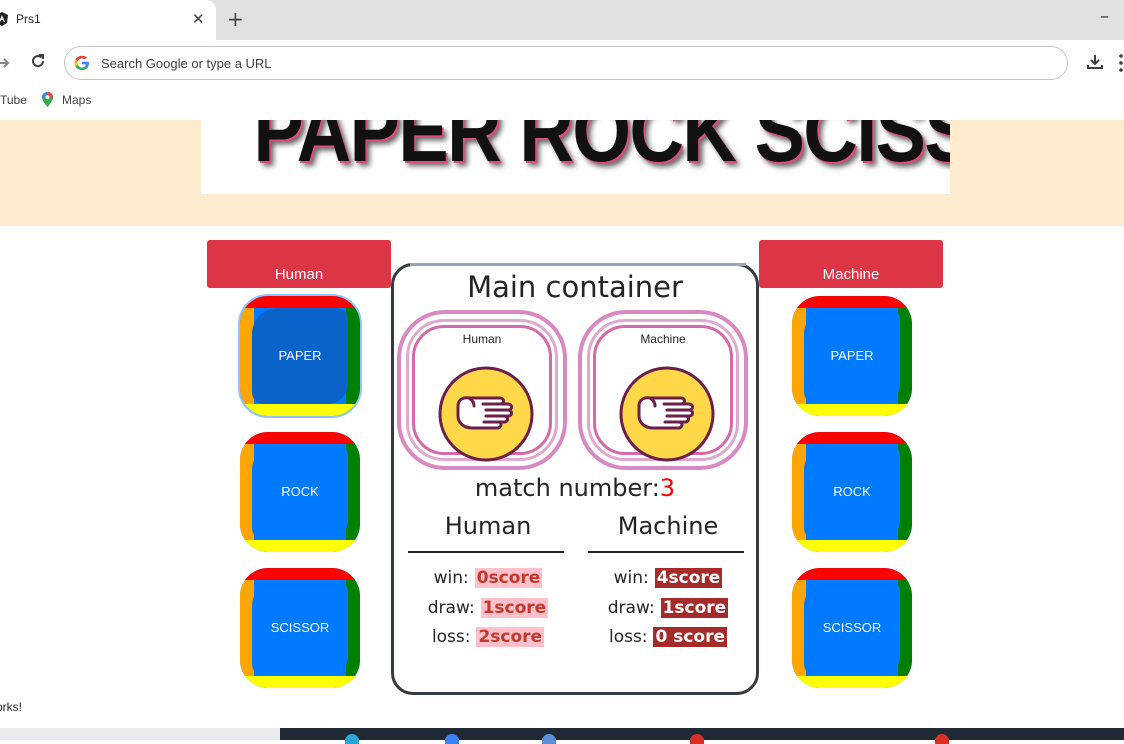 Image resolution: width=1124 pixels, height=744 pixels. Describe the element at coordinates (1095, 62) in the screenshot. I see `download-icon` at that location.